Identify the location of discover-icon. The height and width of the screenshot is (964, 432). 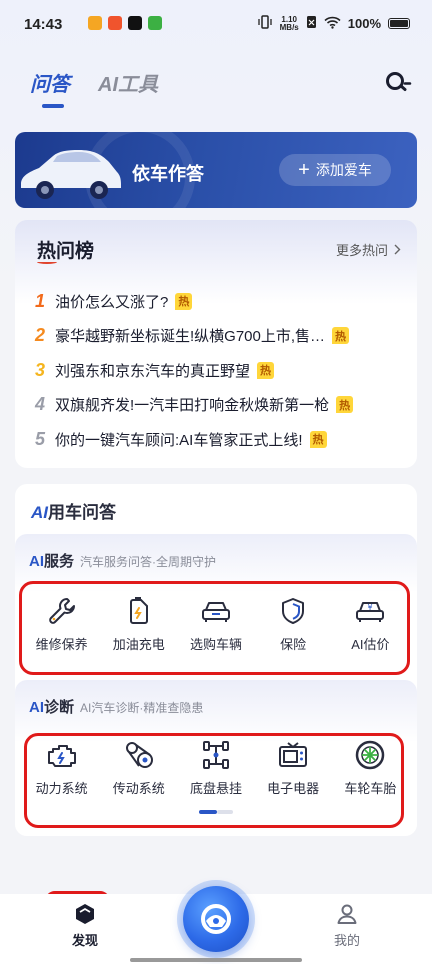
(85, 914).